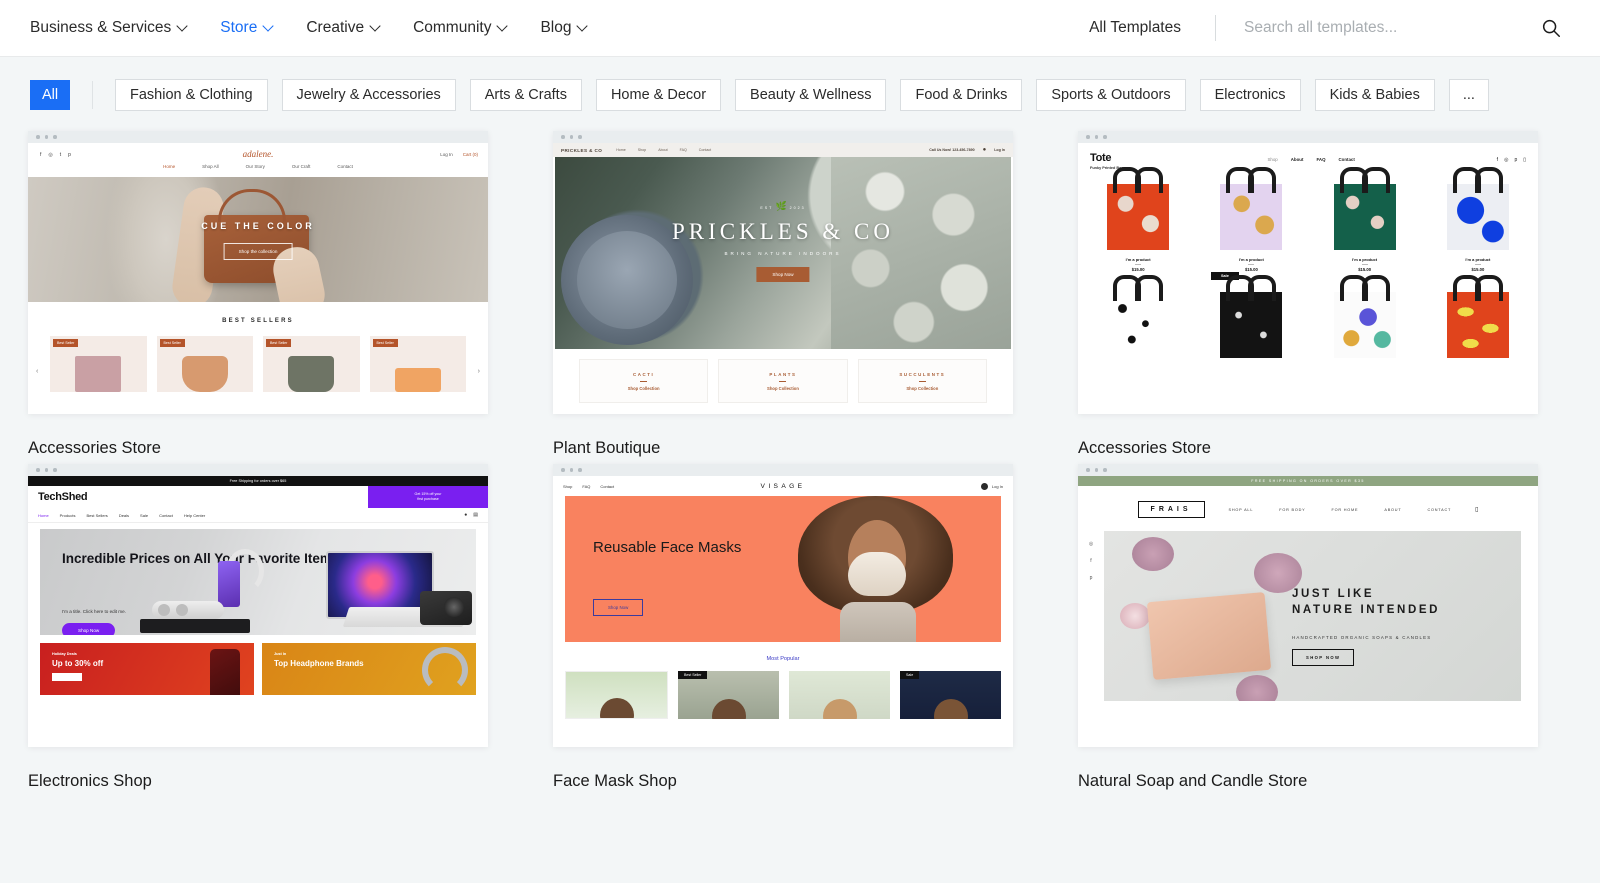  Describe the element at coordinates (683, 150) in the screenshot. I see `menu-item-faq: FAQ` at that location.